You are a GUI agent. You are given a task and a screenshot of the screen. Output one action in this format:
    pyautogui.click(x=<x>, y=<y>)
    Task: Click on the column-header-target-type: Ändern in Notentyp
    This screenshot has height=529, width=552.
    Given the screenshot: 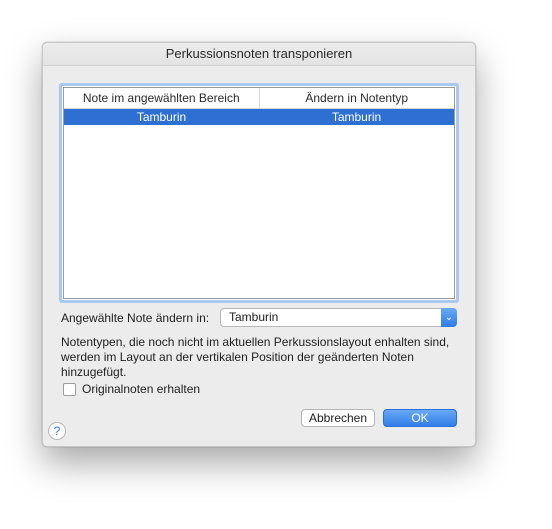 What is the action you would take?
    pyautogui.click(x=356, y=98)
    